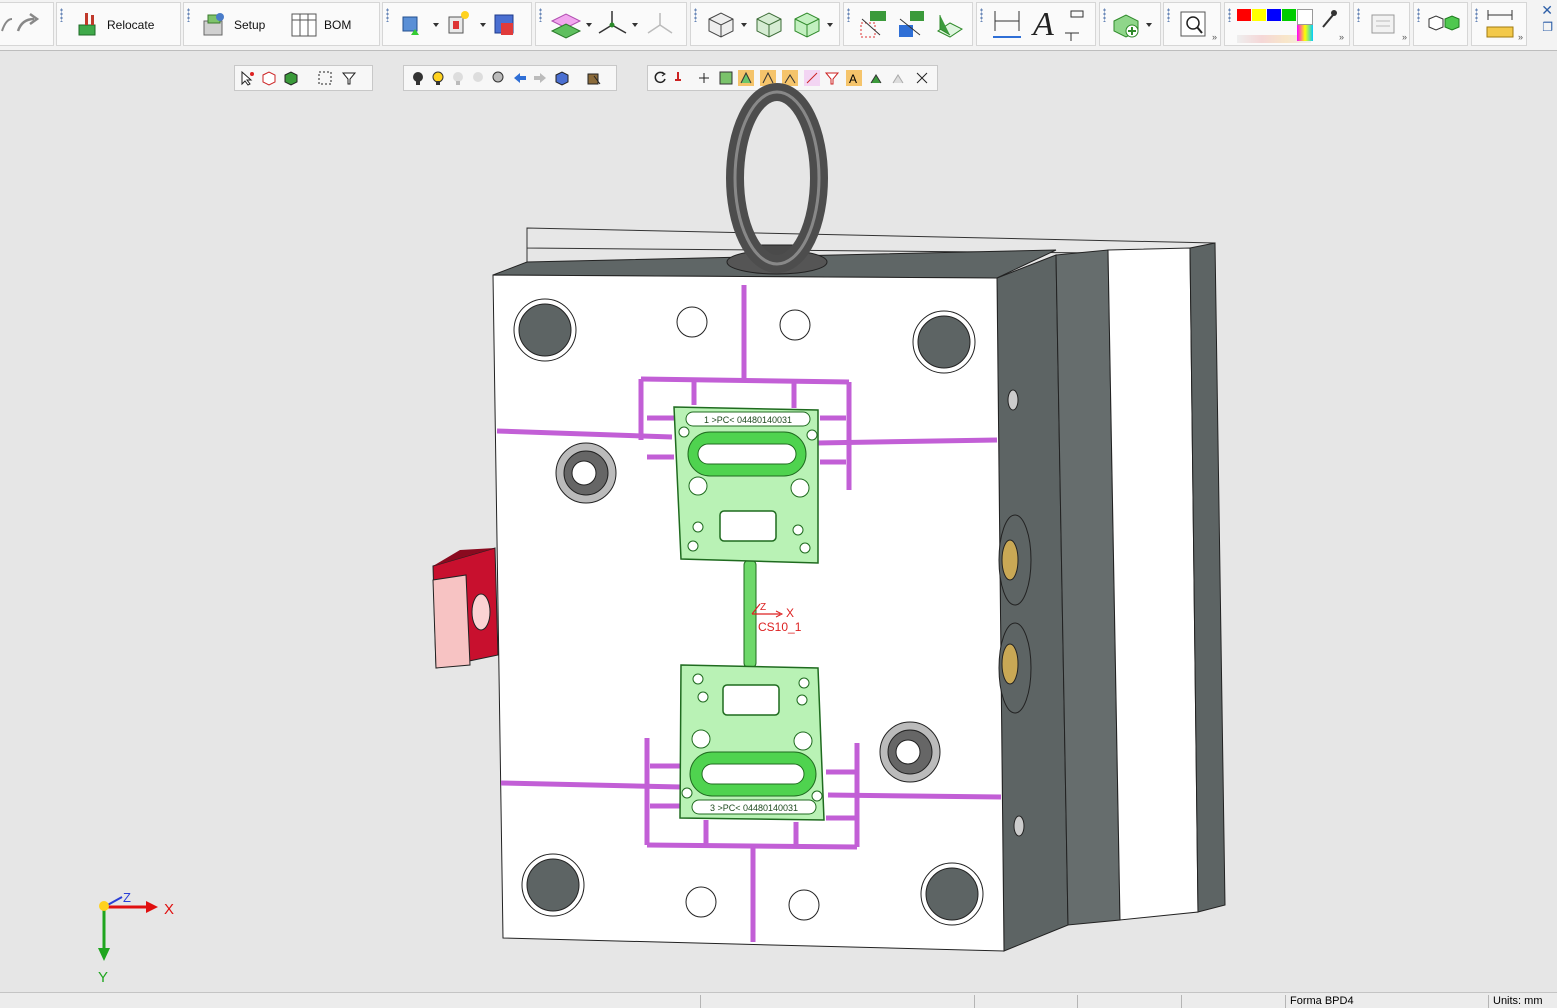 This screenshot has height=1008, width=1557. Describe the element at coordinates (1287, 24) in the screenshot. I see `appearance-group: »` at that location.